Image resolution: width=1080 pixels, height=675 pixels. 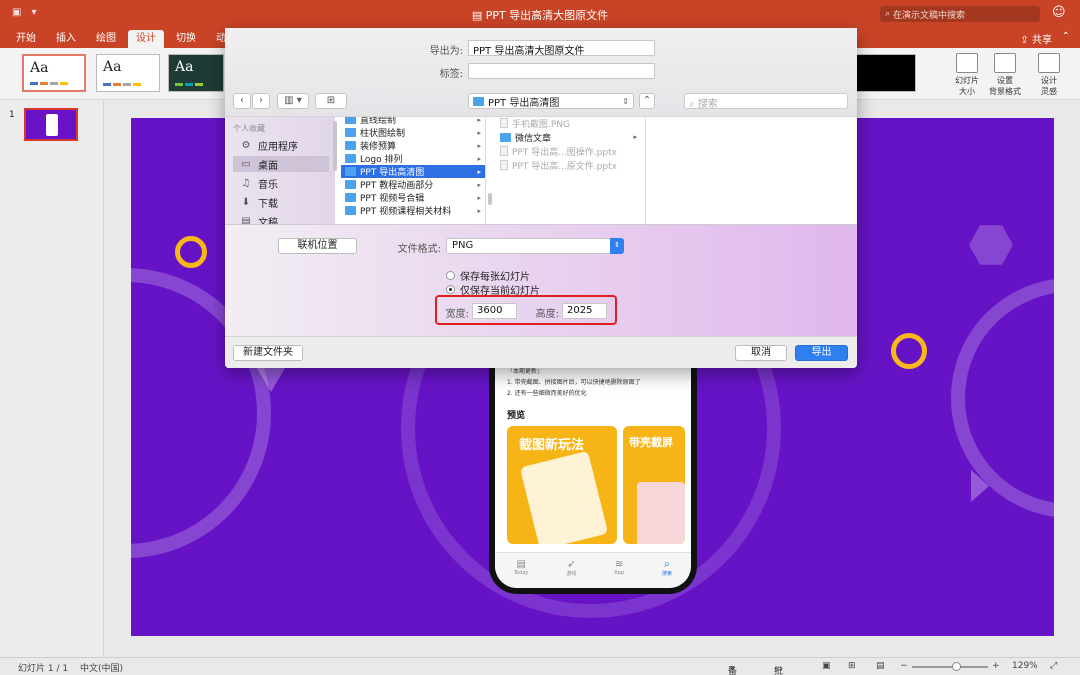 What do you see at coordinates (281, 164) in the screenshot?
I see `sidebar-item-desktop: ▭ 桌面` at bounding box center [281, 164].